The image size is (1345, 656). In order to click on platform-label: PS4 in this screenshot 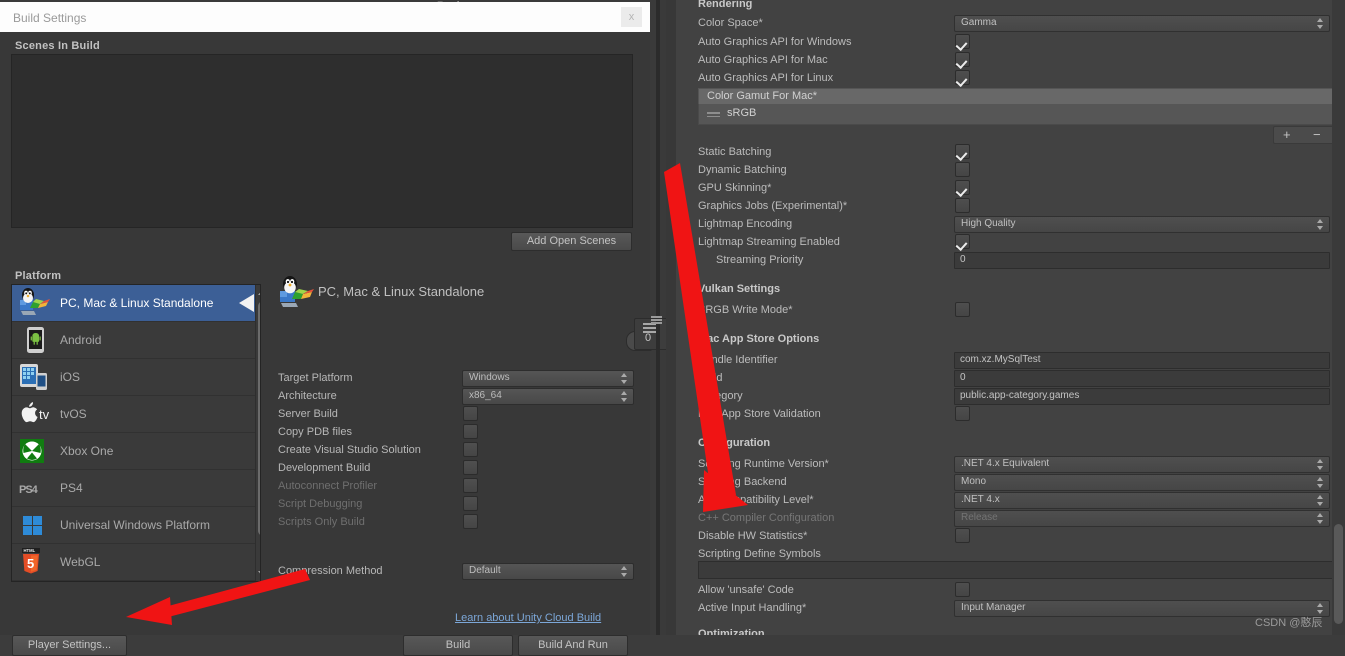, I will do `click(71, 488)`.